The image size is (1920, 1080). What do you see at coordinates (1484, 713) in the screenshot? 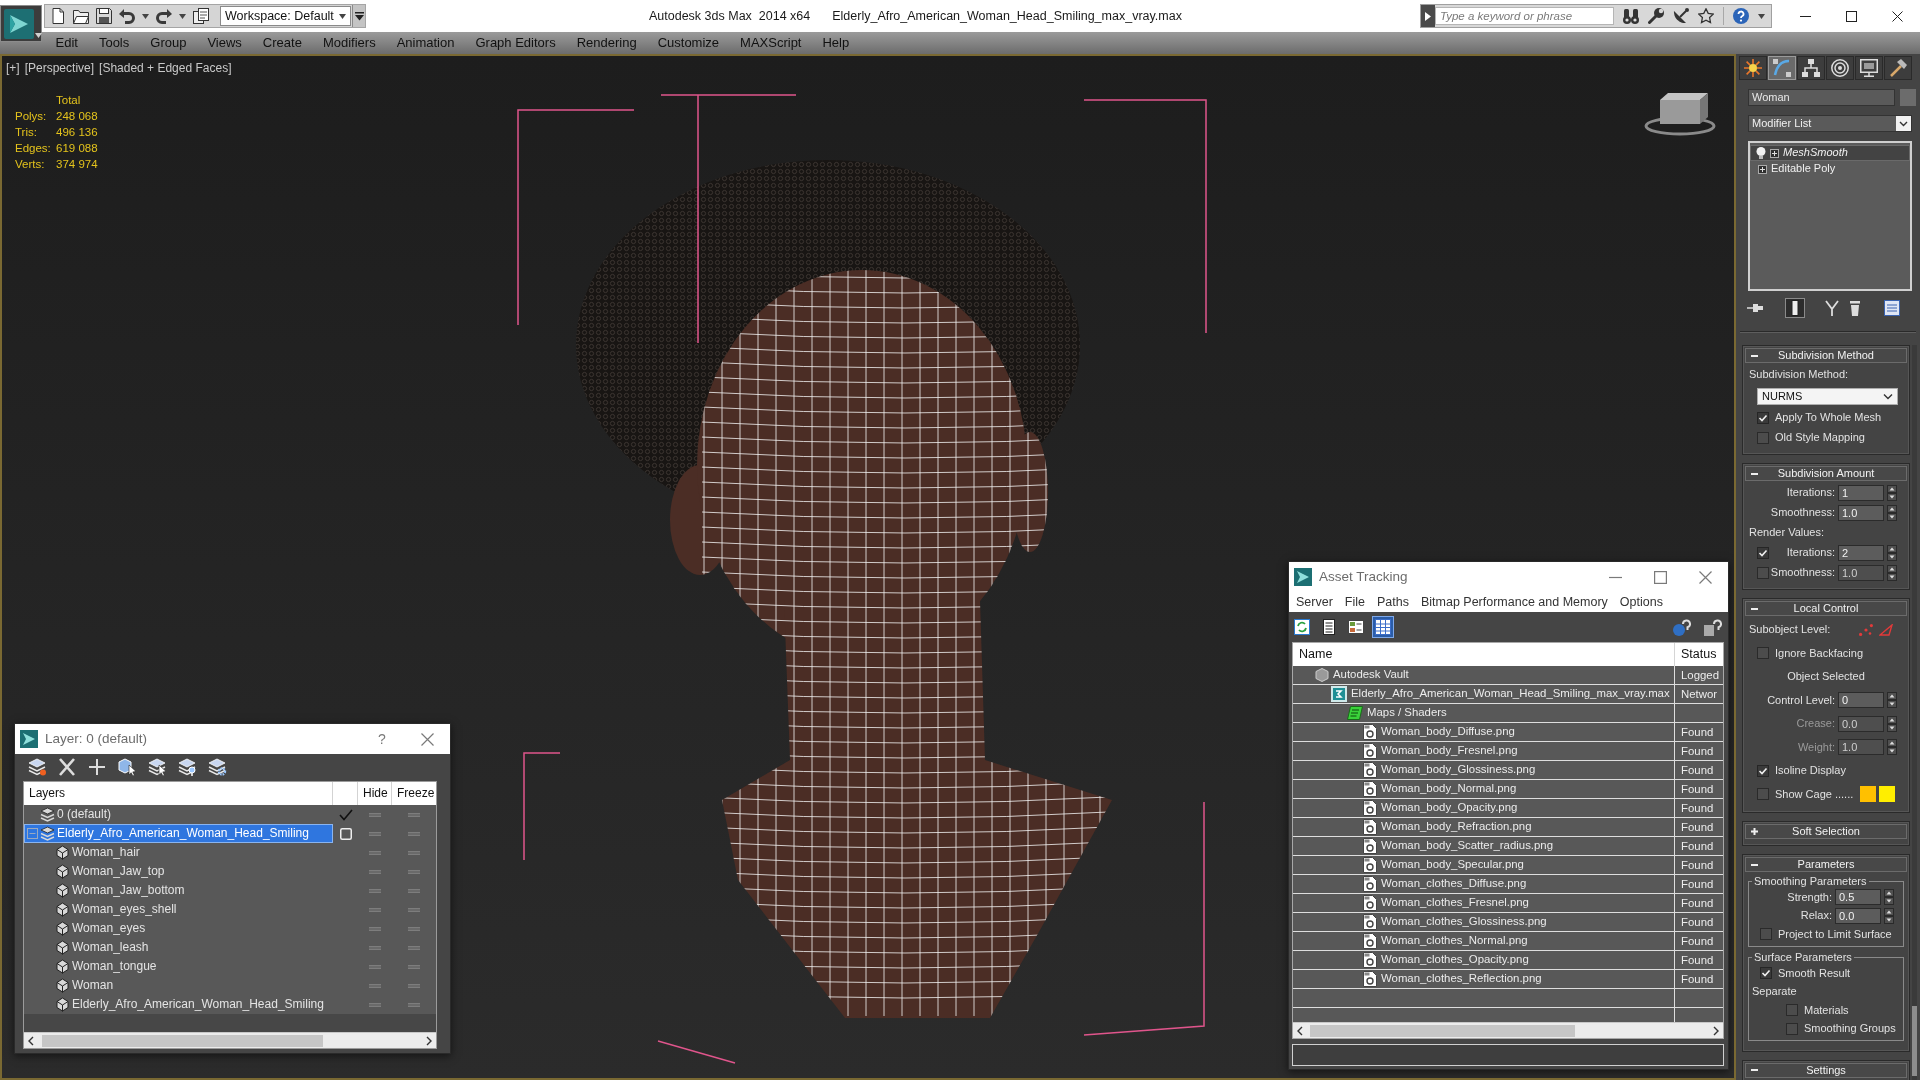
I see `tree-item: Maps / Shaders` at bounding box center [1484, 713].